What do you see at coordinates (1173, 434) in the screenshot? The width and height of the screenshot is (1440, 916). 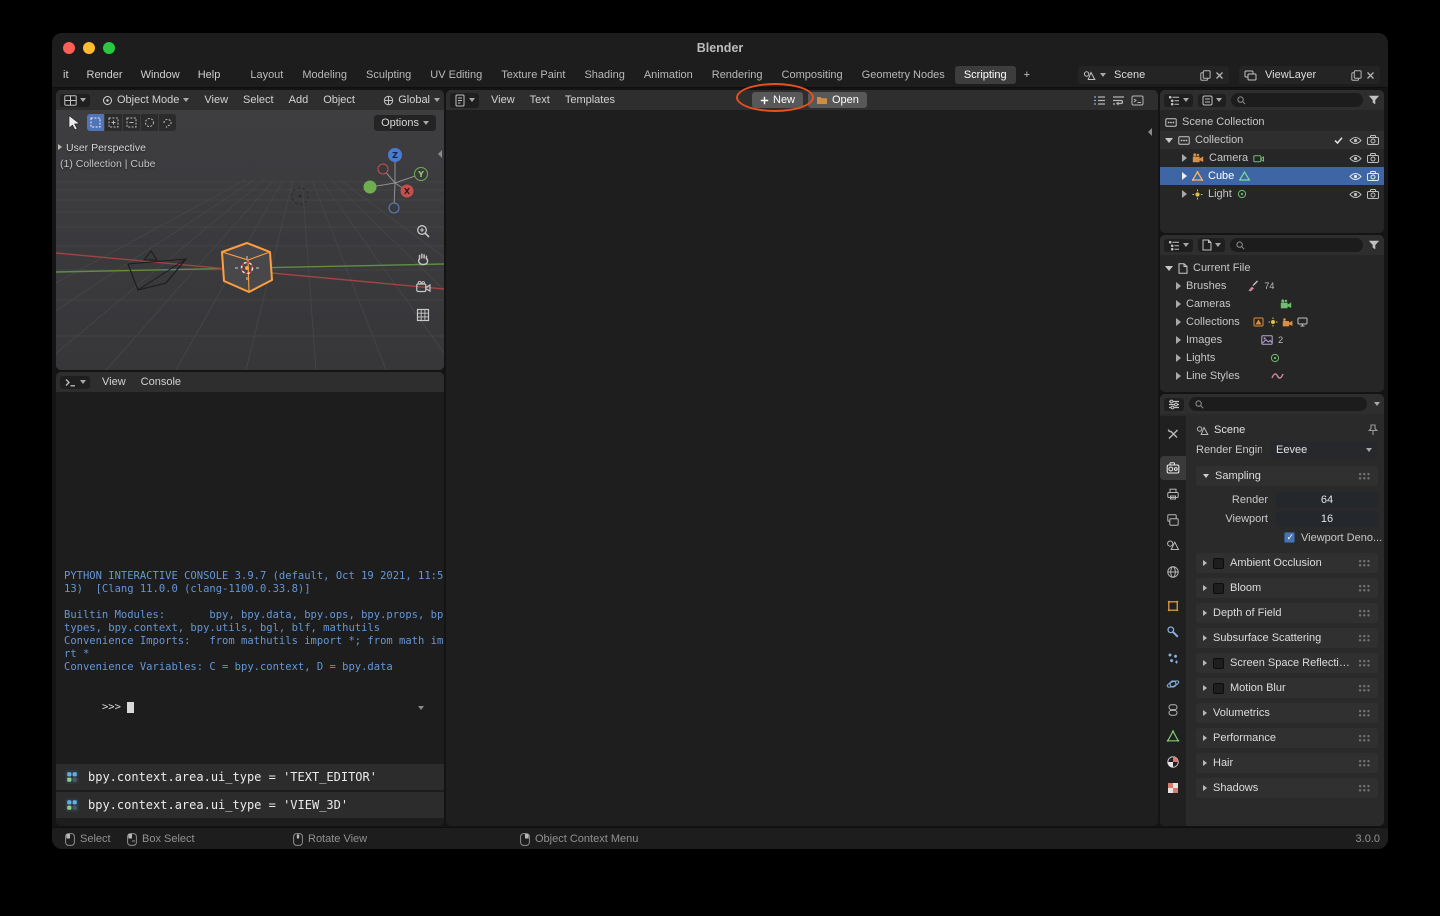 I see `tab-tool-properties` at bounding box center [1173, 434].